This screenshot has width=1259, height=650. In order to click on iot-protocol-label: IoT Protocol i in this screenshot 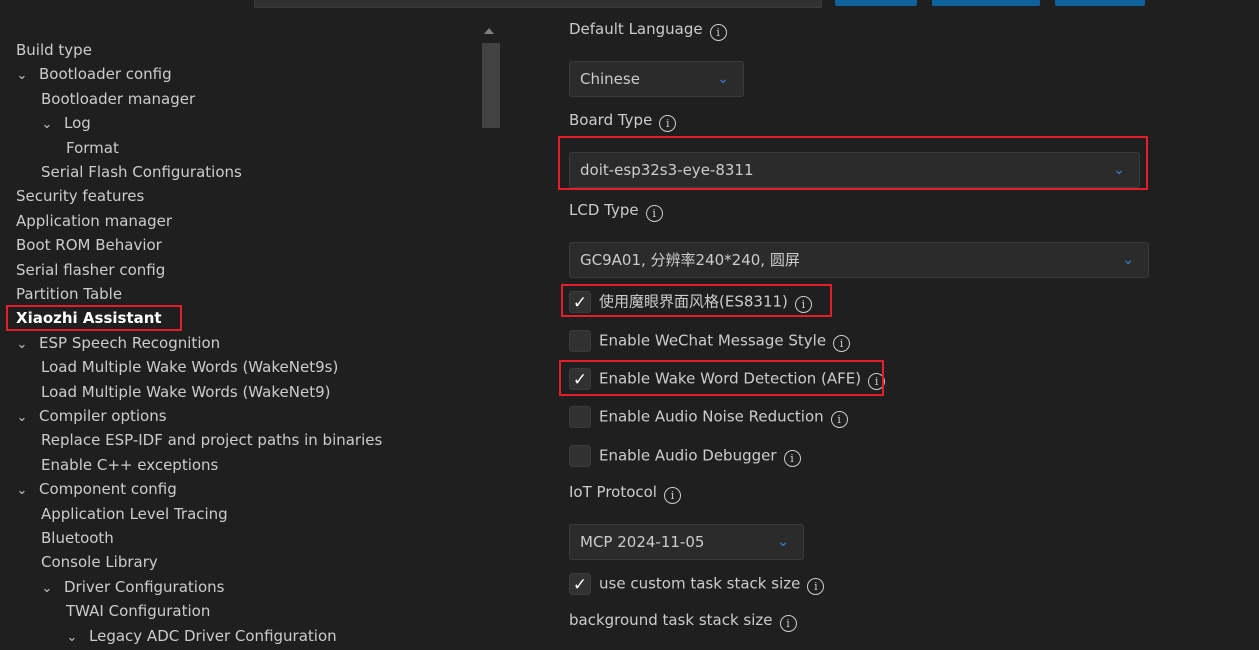, I will do `click(625, 492)`.